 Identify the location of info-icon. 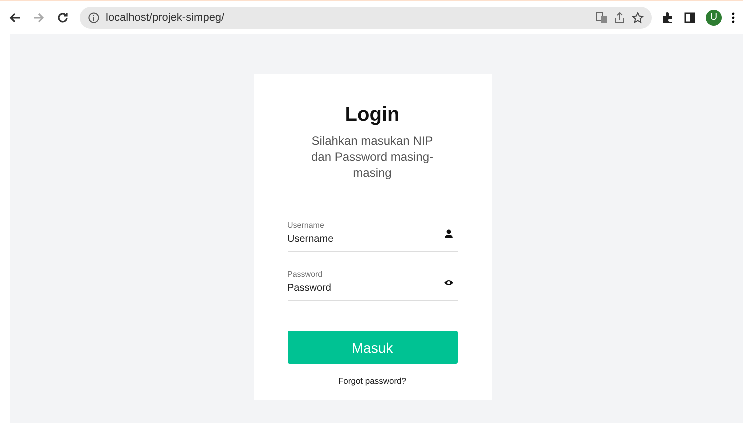
(94, 18).